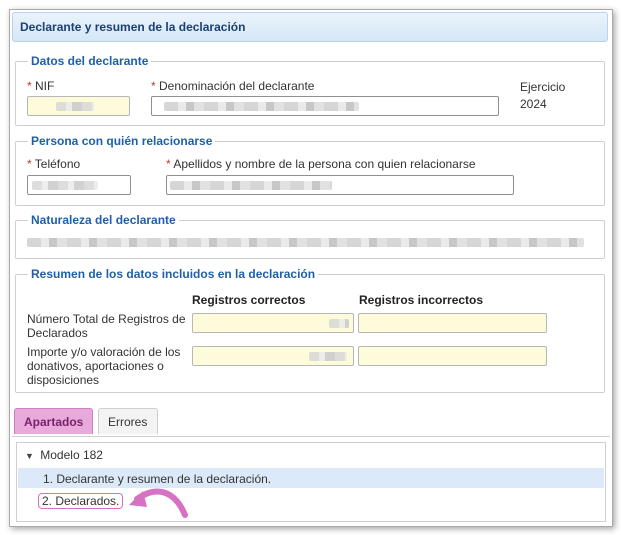 The width and height of the screenshot is (621, 535). What do you see at coordinates (421, 300) in the screenshot?
I see `col-registros-incorrectos: Registros incorrectos` at bounding box center [421, 300].